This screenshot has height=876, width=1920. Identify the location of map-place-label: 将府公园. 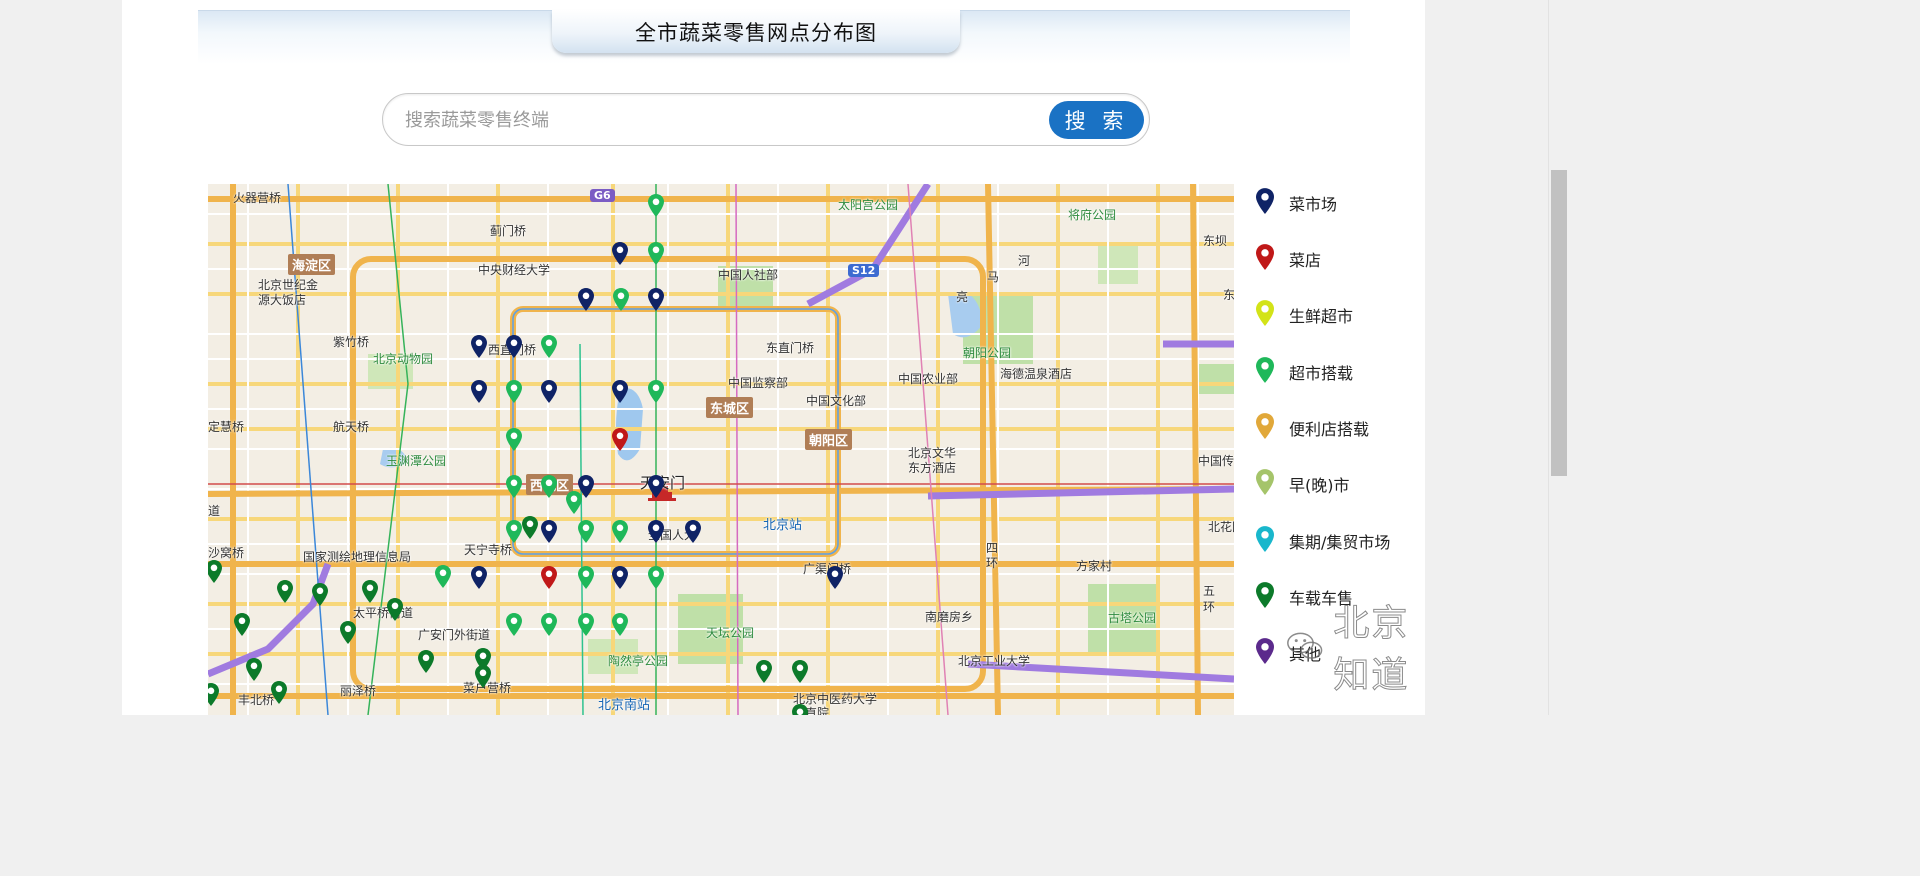
(1092, 215).